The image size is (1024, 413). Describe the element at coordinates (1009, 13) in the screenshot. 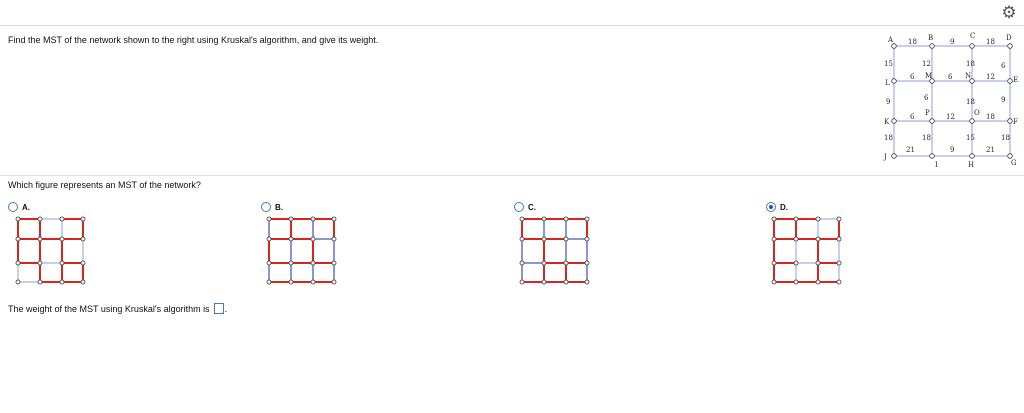

I see `gear-icon: ⚙` at that location.